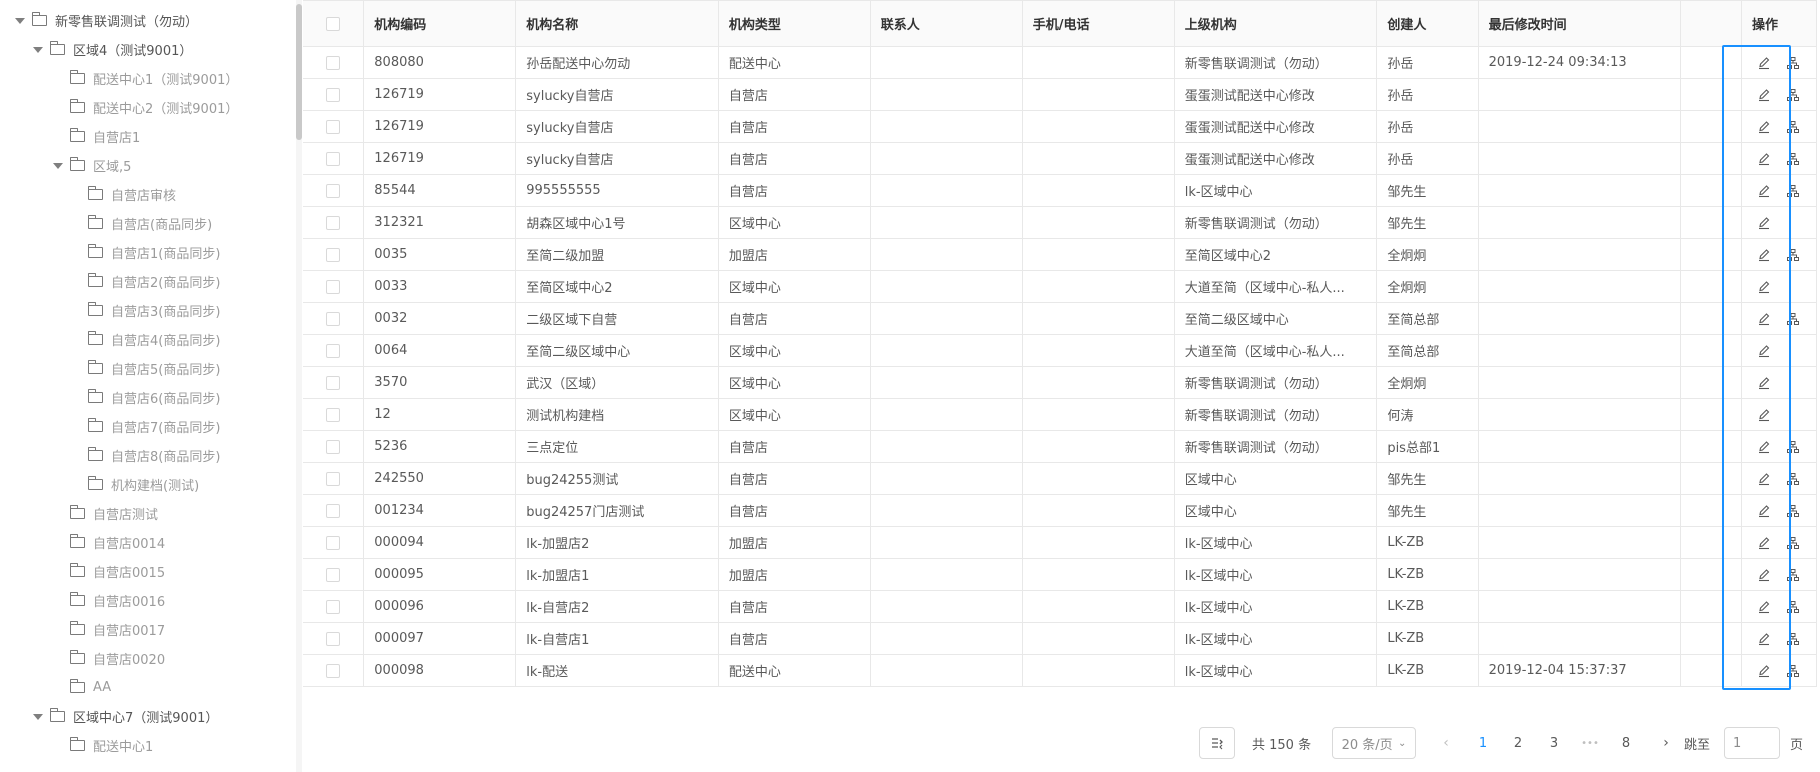  Describe the element at coordinates (1060, 414) in the screenshot. I see `table-row: 12 测试机构建档 区域中心 新零售联调测试（勿动） 何涛` at that location.